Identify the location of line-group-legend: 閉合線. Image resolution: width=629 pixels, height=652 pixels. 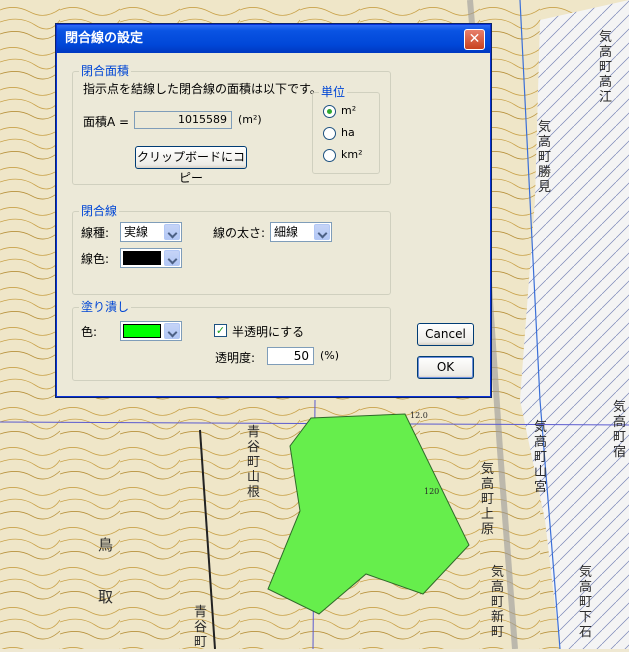
(99, 211).